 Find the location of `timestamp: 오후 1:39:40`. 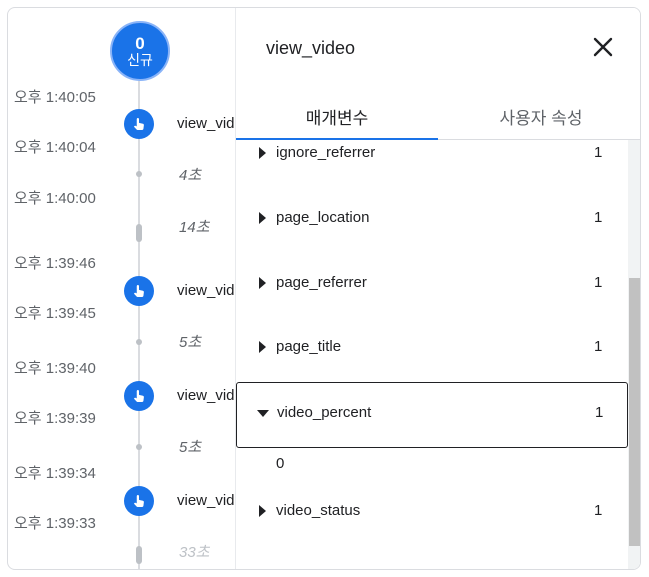

timestamp: 오후 1:39:40 is located at coordinates (55, 368).